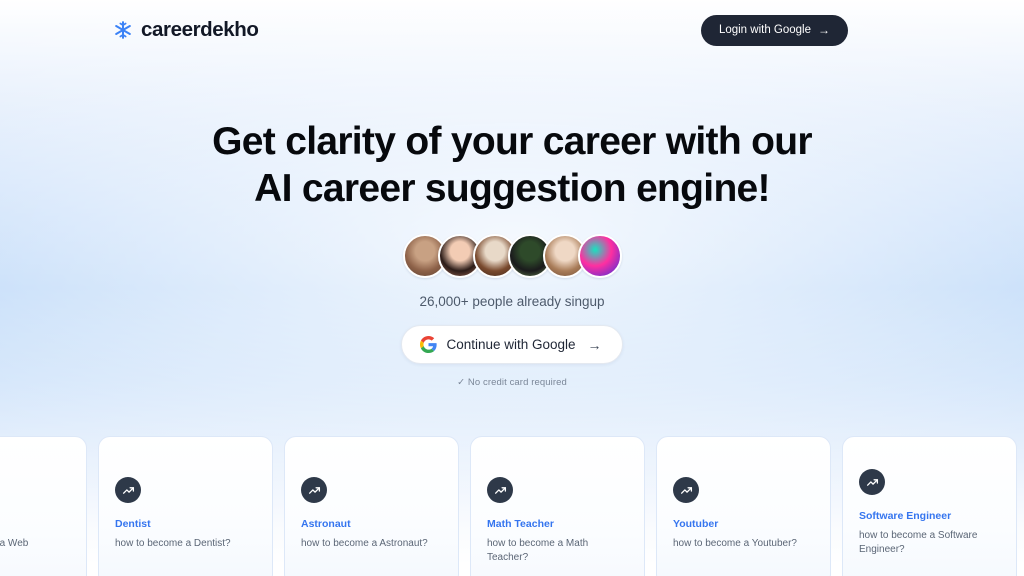 The height and width of the screenshot is (576, 1024). I want to click on career-card-title: Math Teacher, so click(520, 524).